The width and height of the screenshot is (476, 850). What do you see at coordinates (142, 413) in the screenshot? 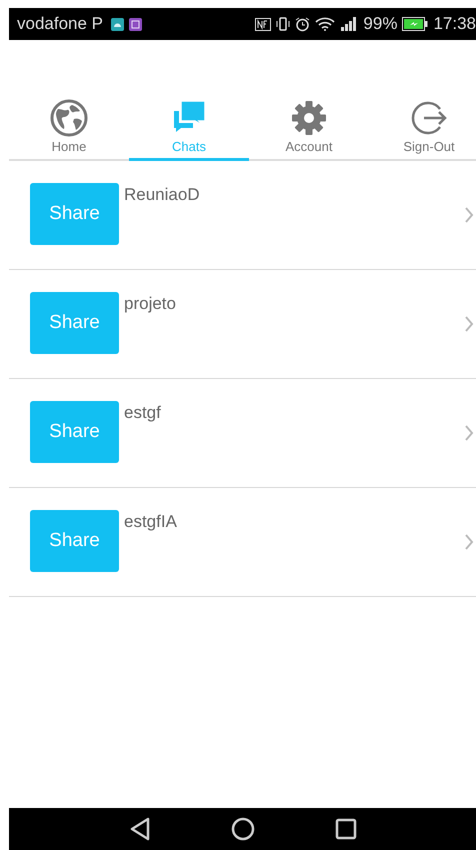
I see `chat-name: estgf` at bounding box center [142, 413].